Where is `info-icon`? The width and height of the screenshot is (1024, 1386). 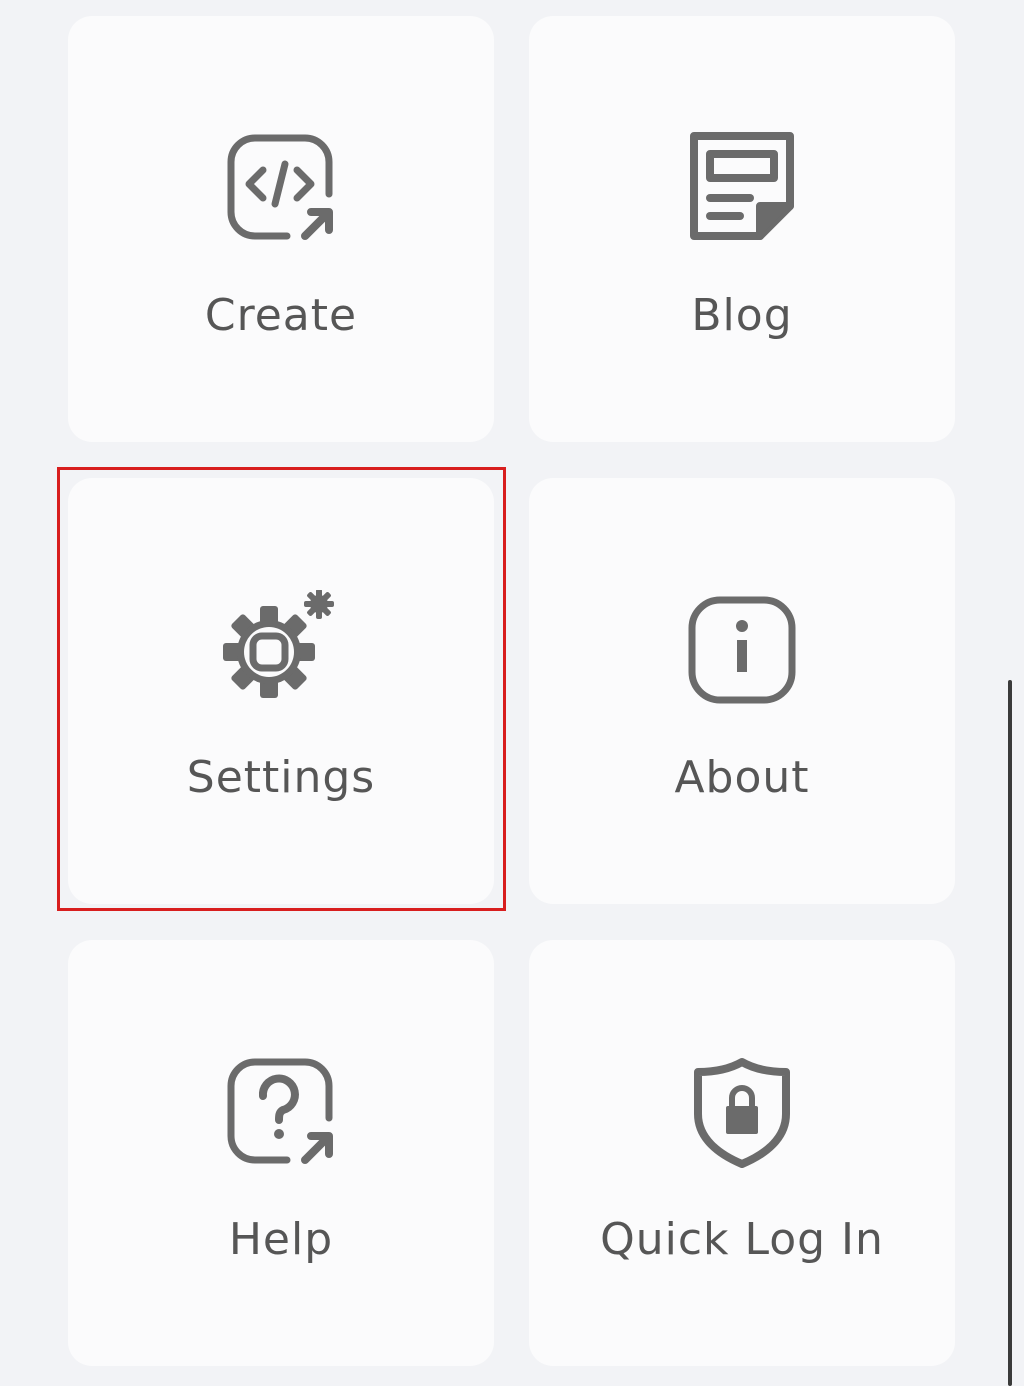 info-icon is located at coordinates (742, 650).